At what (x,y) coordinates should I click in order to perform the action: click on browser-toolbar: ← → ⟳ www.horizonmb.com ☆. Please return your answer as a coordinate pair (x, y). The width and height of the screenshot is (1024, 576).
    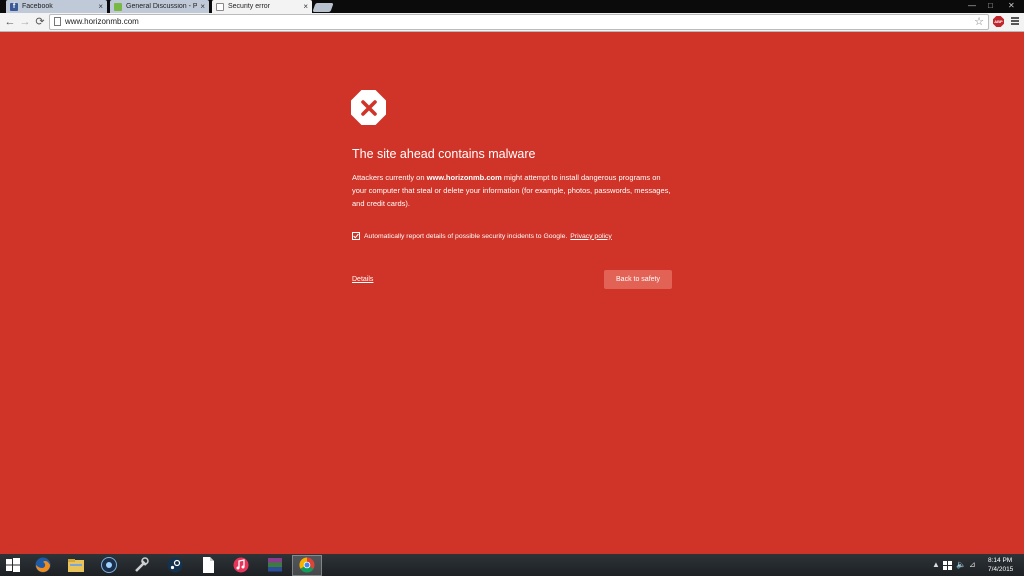
    Looking at the image, I should click on (512, 22).